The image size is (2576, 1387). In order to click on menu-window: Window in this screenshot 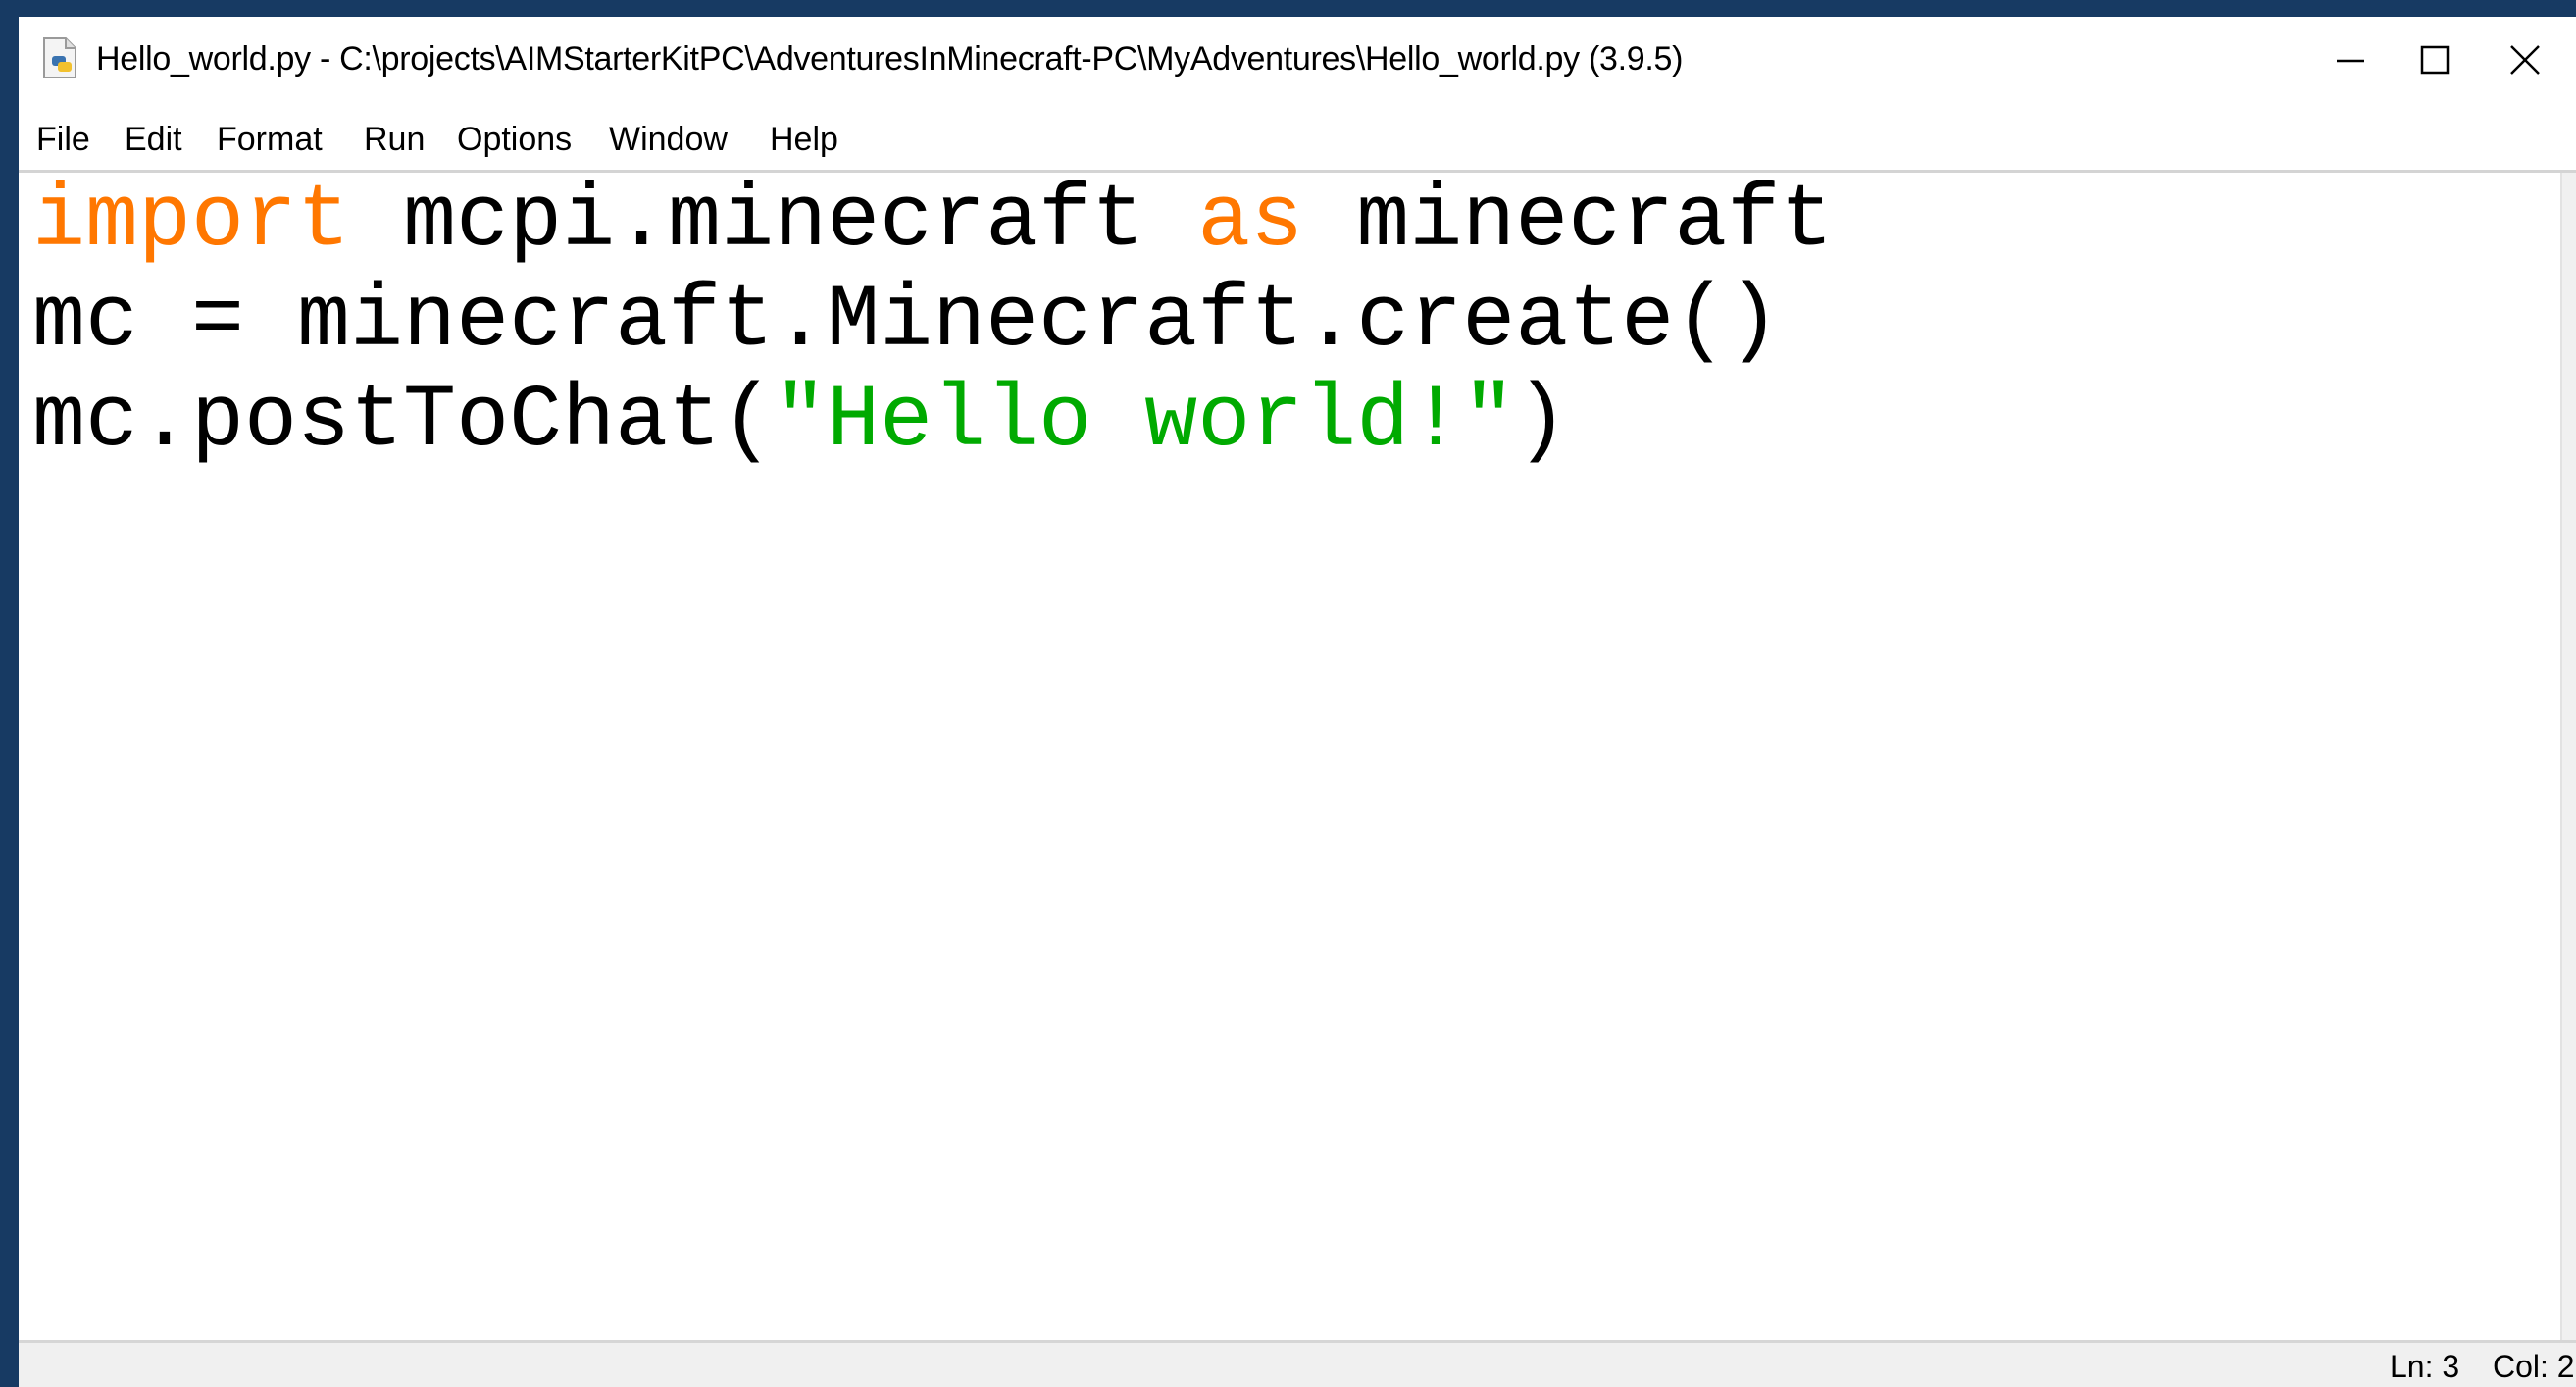, I will do `click(668, 140)`.